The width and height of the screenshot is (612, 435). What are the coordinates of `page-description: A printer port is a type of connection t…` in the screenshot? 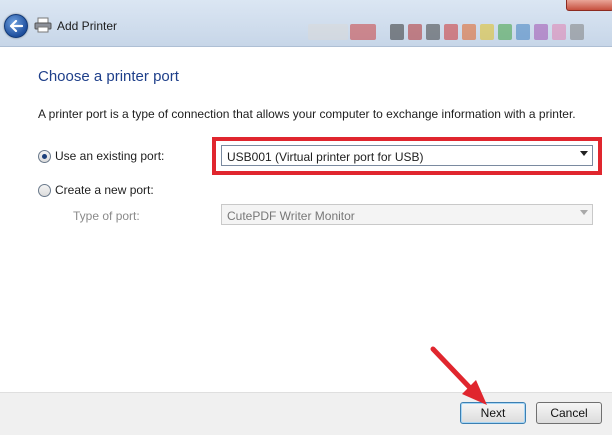 It's located at (307, 114).